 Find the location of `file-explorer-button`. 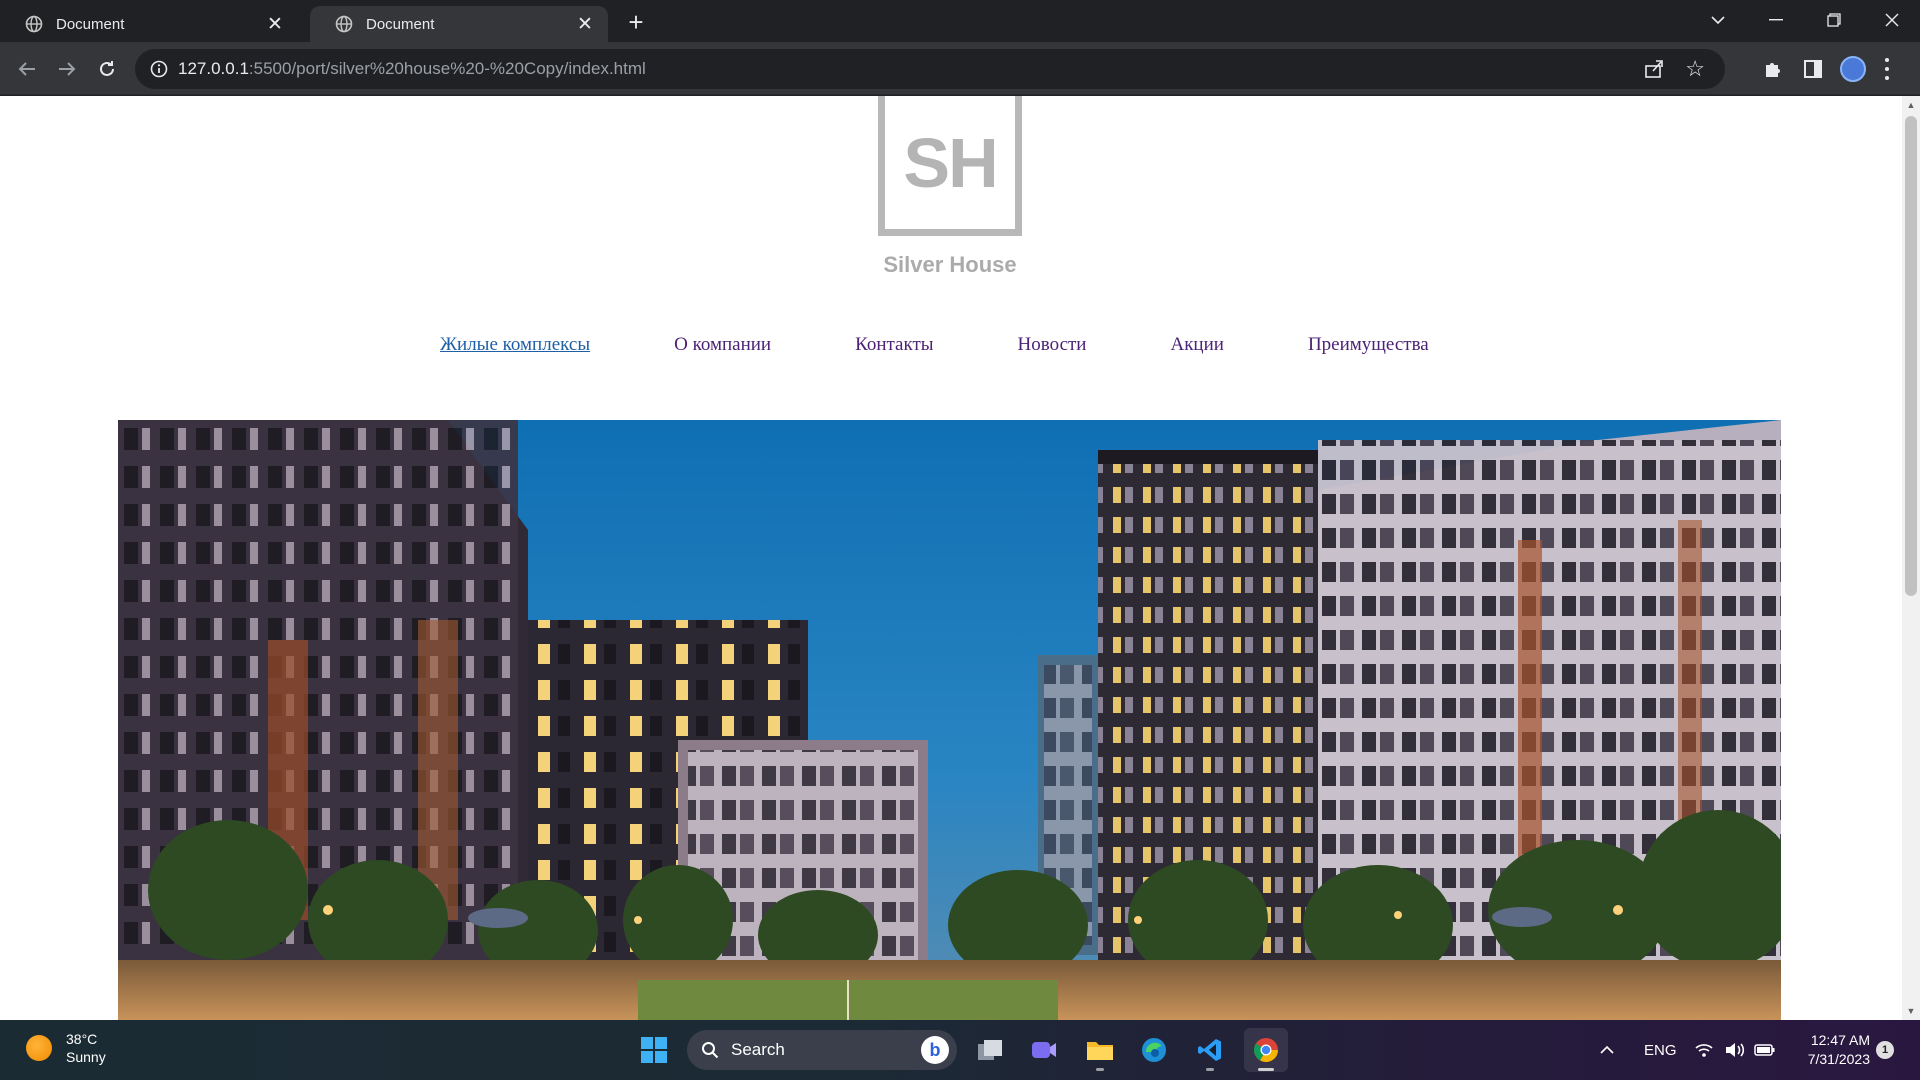

file-explorer-button is located at coordinates (1100, 1050).